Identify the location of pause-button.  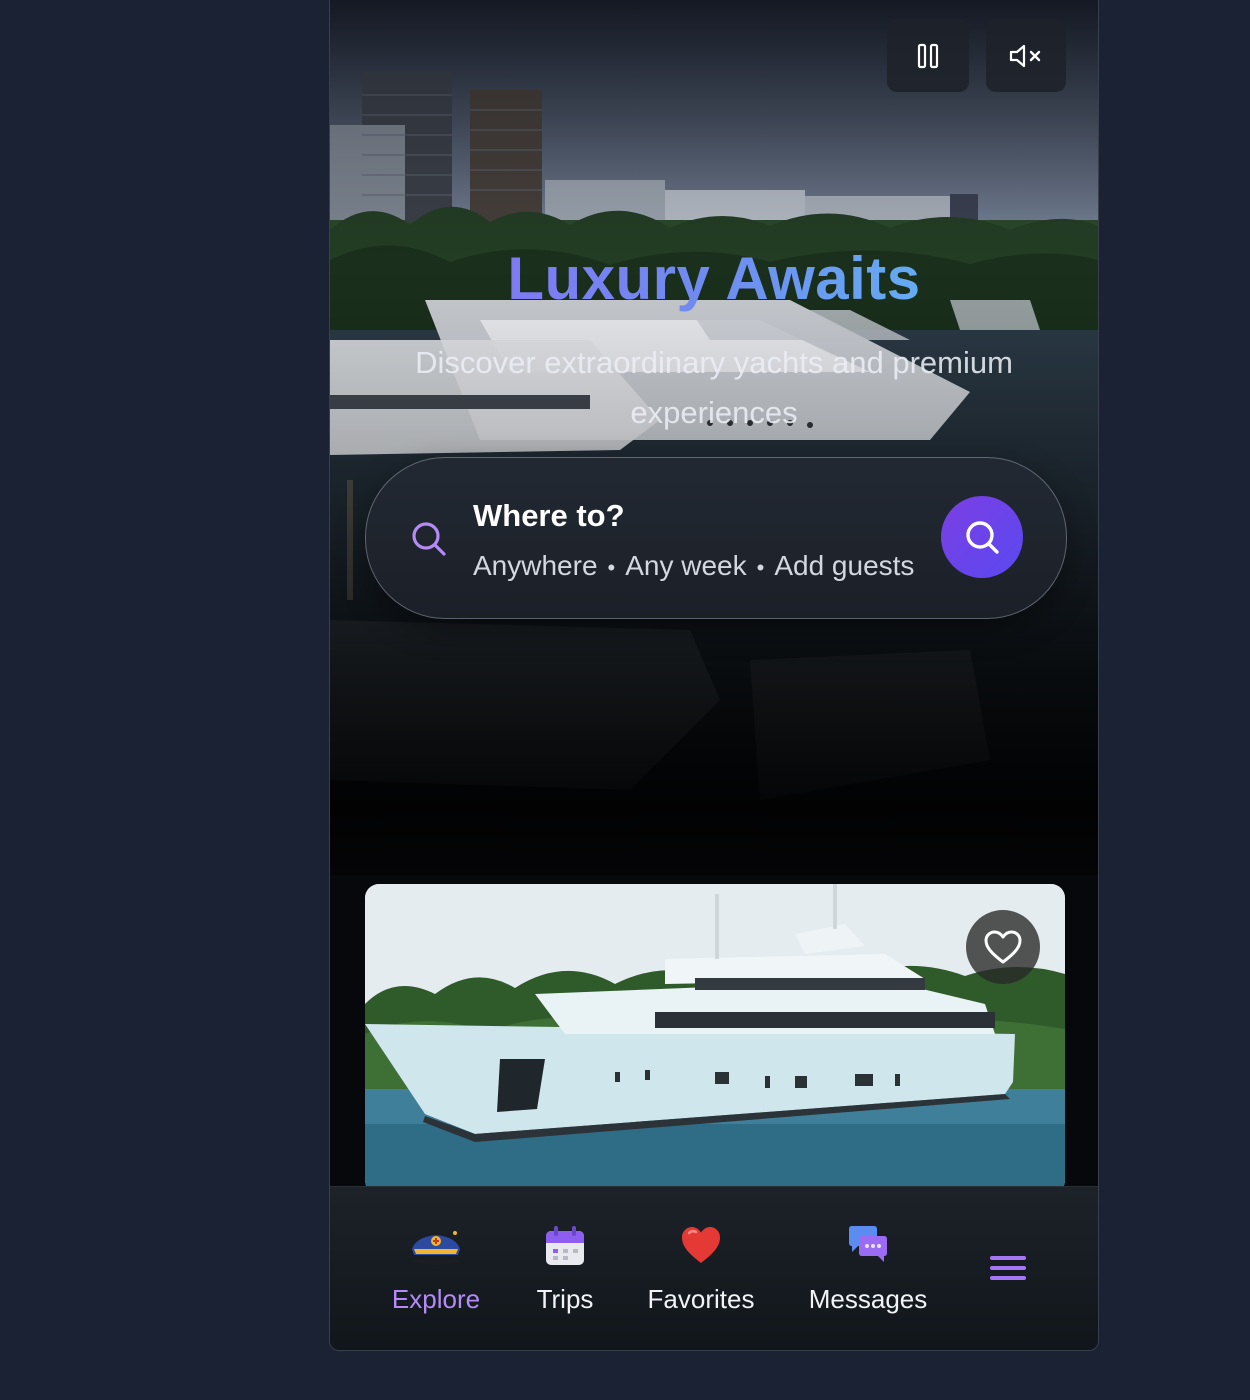
(928, 55).